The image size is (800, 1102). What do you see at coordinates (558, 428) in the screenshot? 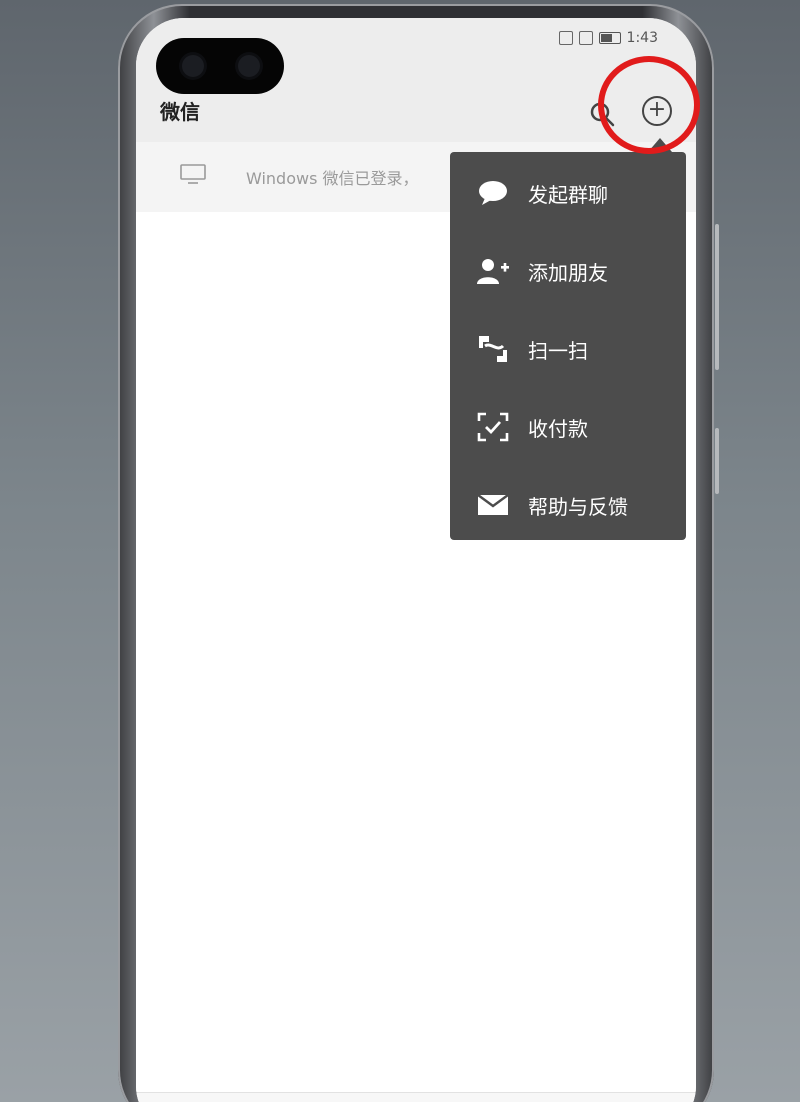
I see `menu-item-label: 收付款` at bounding box center [558, 428].